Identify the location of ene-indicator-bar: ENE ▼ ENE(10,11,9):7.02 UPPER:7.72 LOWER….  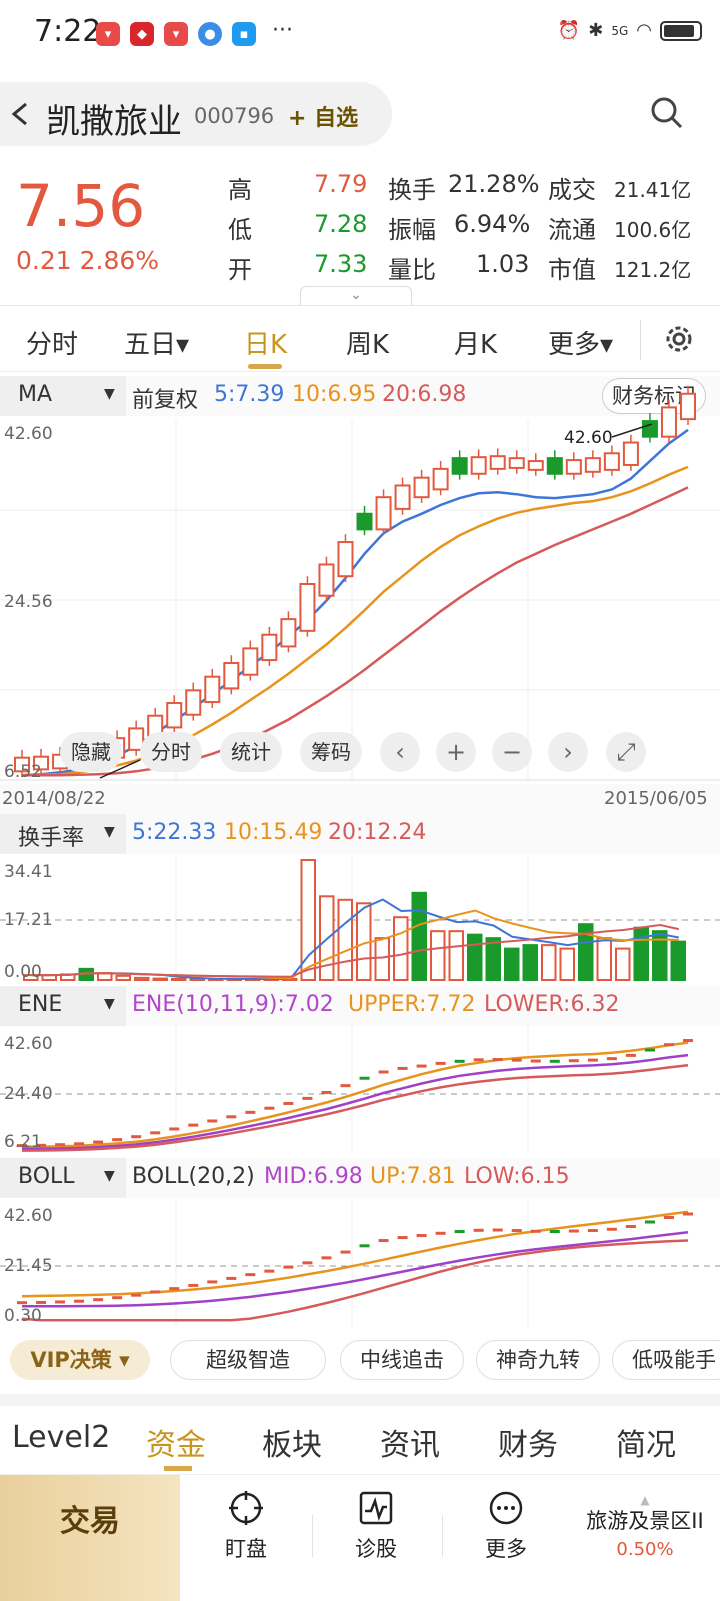
(360, 1006).